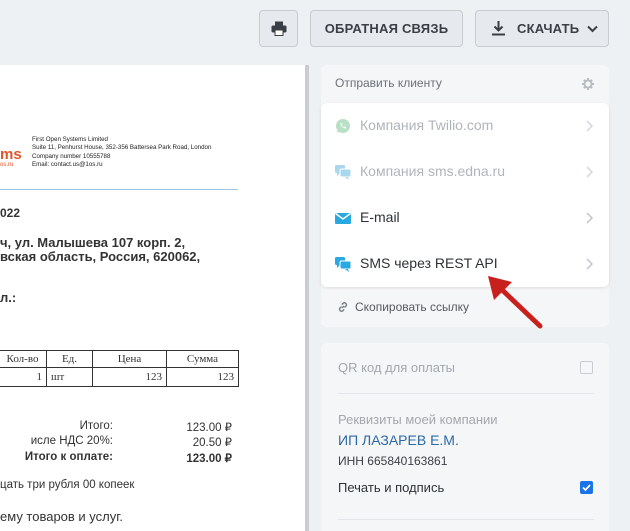  What do you see at coordinates (398, 440) in the screenshot?
I see `company-name-link: ИП ЛАЗАРЕВ Е.М.` at bounding box center [398, 440].